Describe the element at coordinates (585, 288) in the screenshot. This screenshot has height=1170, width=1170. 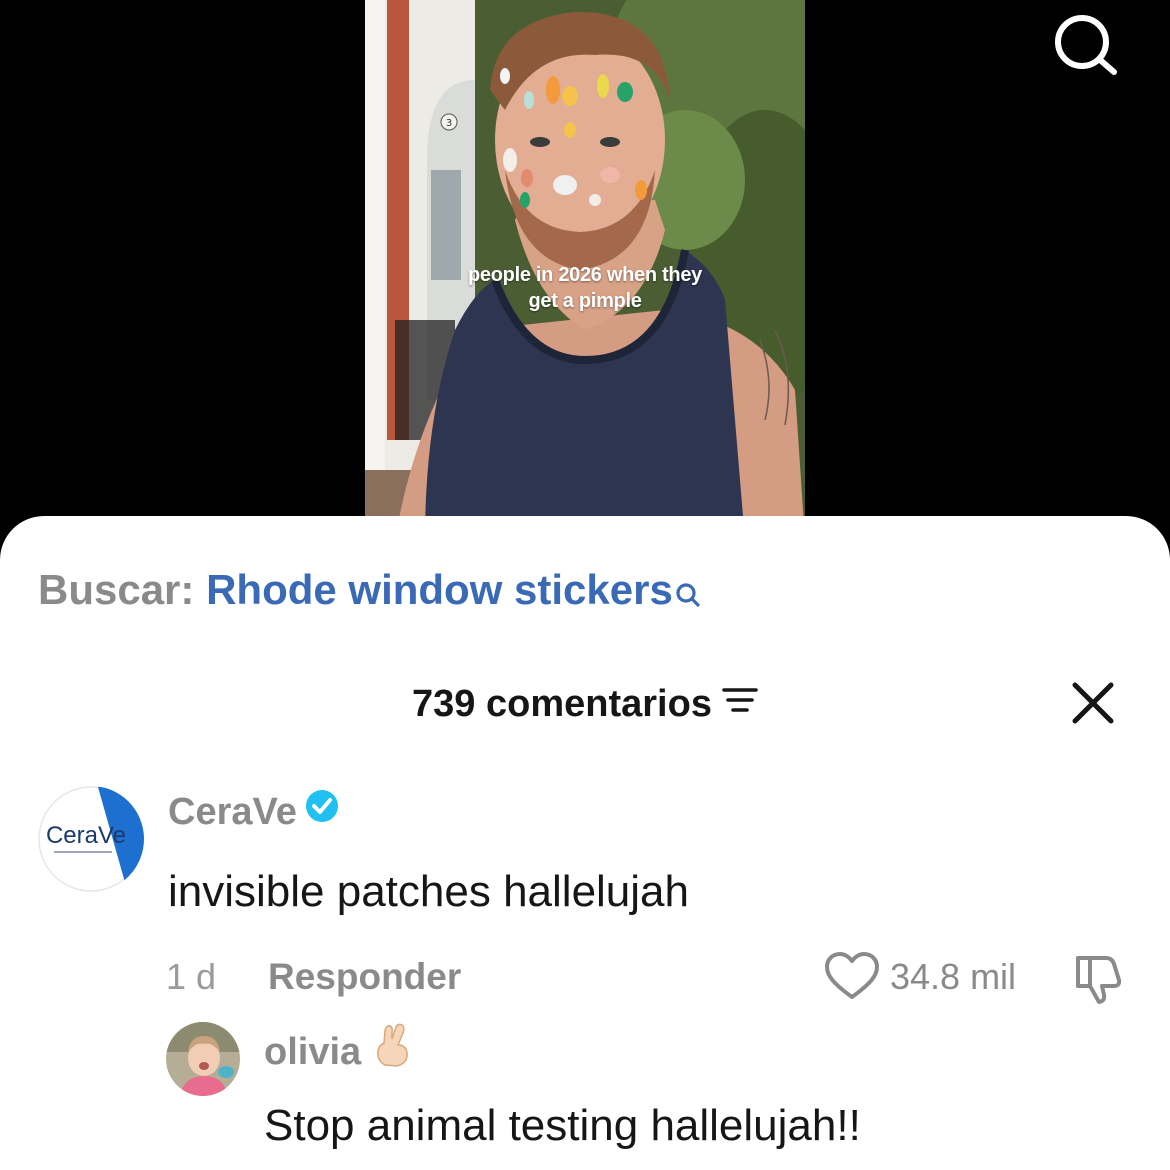
I see `video-caption: people in 2026 when they get a pimple` at that location.